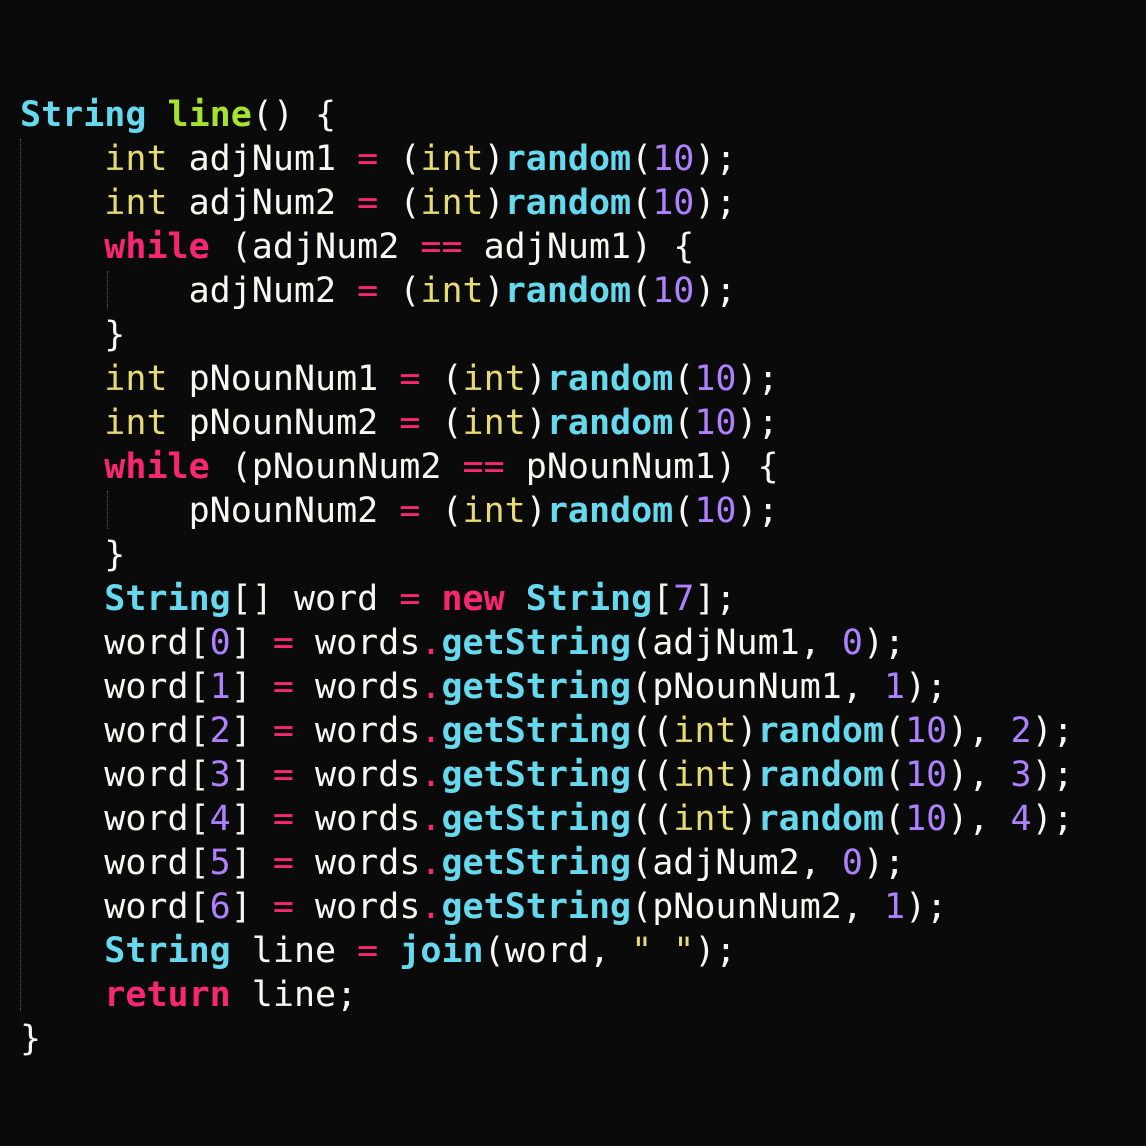  I want to click on code-token-decl: line, so click(209, 115).